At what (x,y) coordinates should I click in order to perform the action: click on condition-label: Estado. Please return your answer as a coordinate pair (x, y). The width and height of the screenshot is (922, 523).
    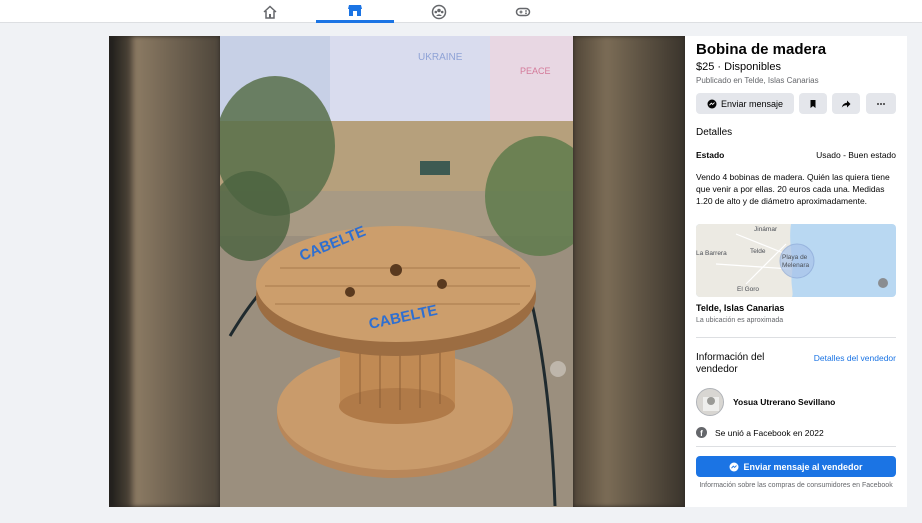
    Looking at the image, I should click on (710, 155).